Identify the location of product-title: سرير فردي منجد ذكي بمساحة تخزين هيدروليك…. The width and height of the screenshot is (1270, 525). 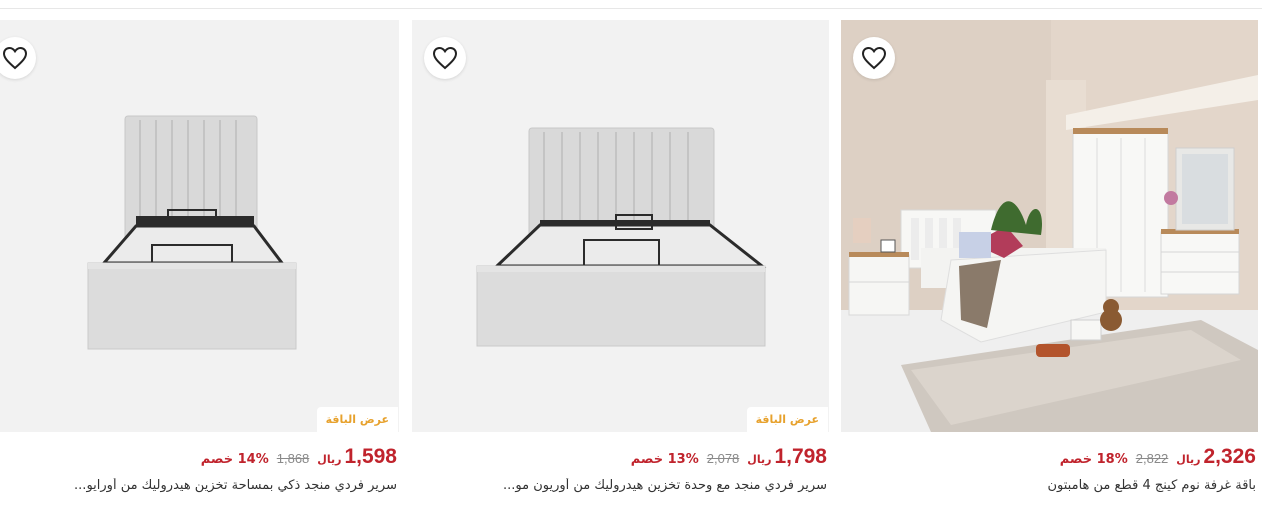
(198, 485).